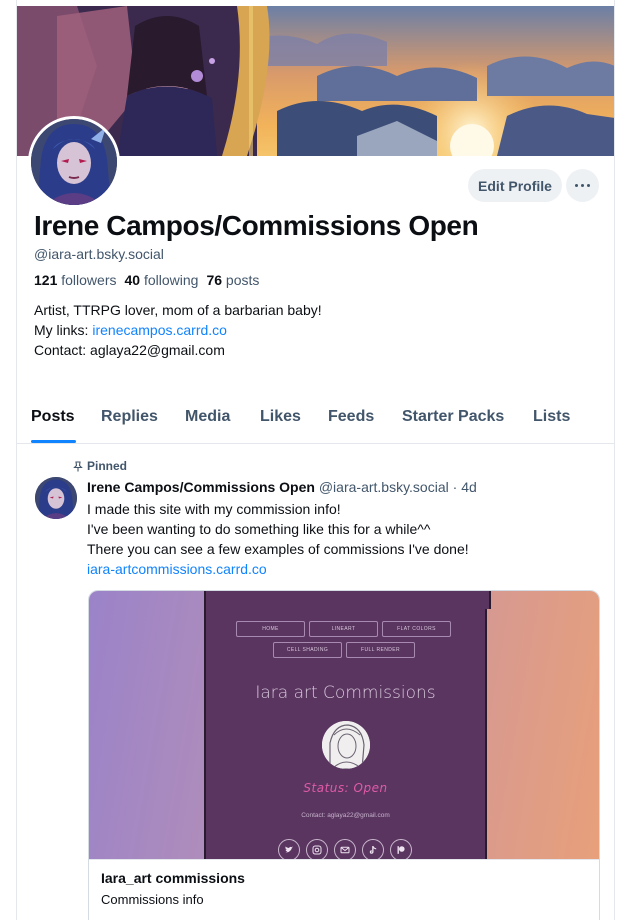 Image resolution: width=637 pixels, height=920 pixels. I want to click on site-nav-lineart: LINEART, so click(343, 629).